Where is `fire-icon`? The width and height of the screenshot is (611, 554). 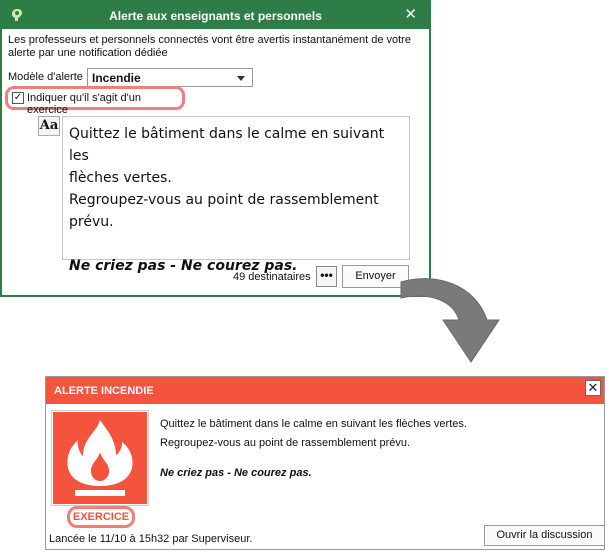
fire-icon is located at coordinates (100, 458).